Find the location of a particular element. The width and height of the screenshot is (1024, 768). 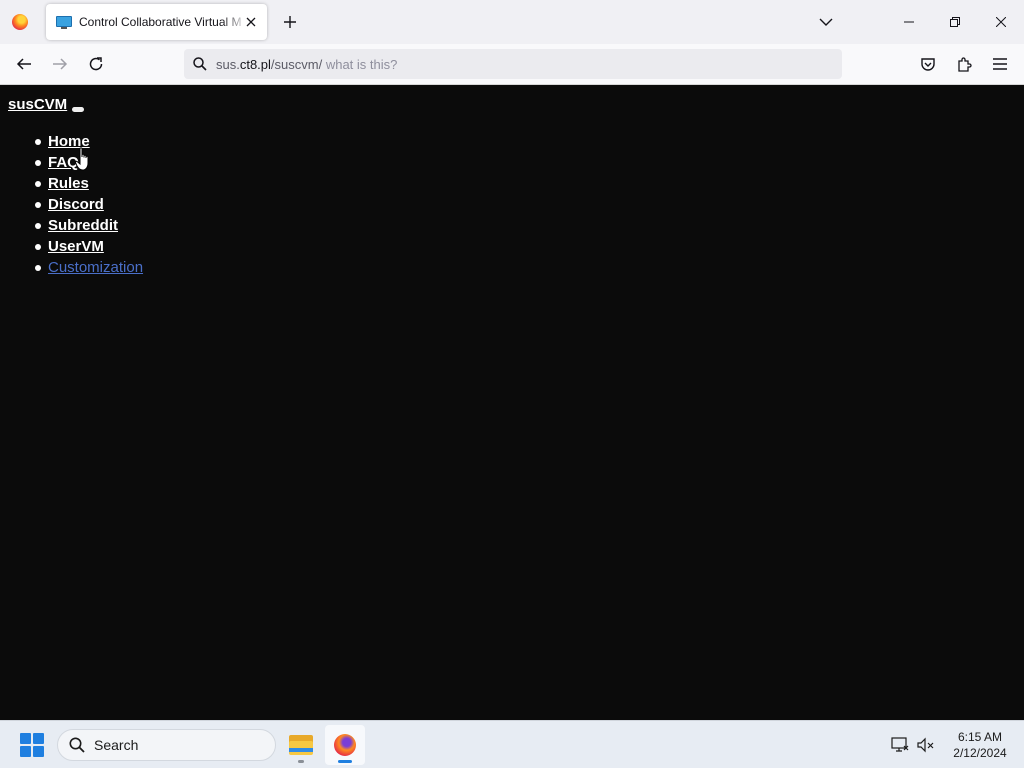

menu-item-subreddit: Subreddit is located at coordinates (88, 225).